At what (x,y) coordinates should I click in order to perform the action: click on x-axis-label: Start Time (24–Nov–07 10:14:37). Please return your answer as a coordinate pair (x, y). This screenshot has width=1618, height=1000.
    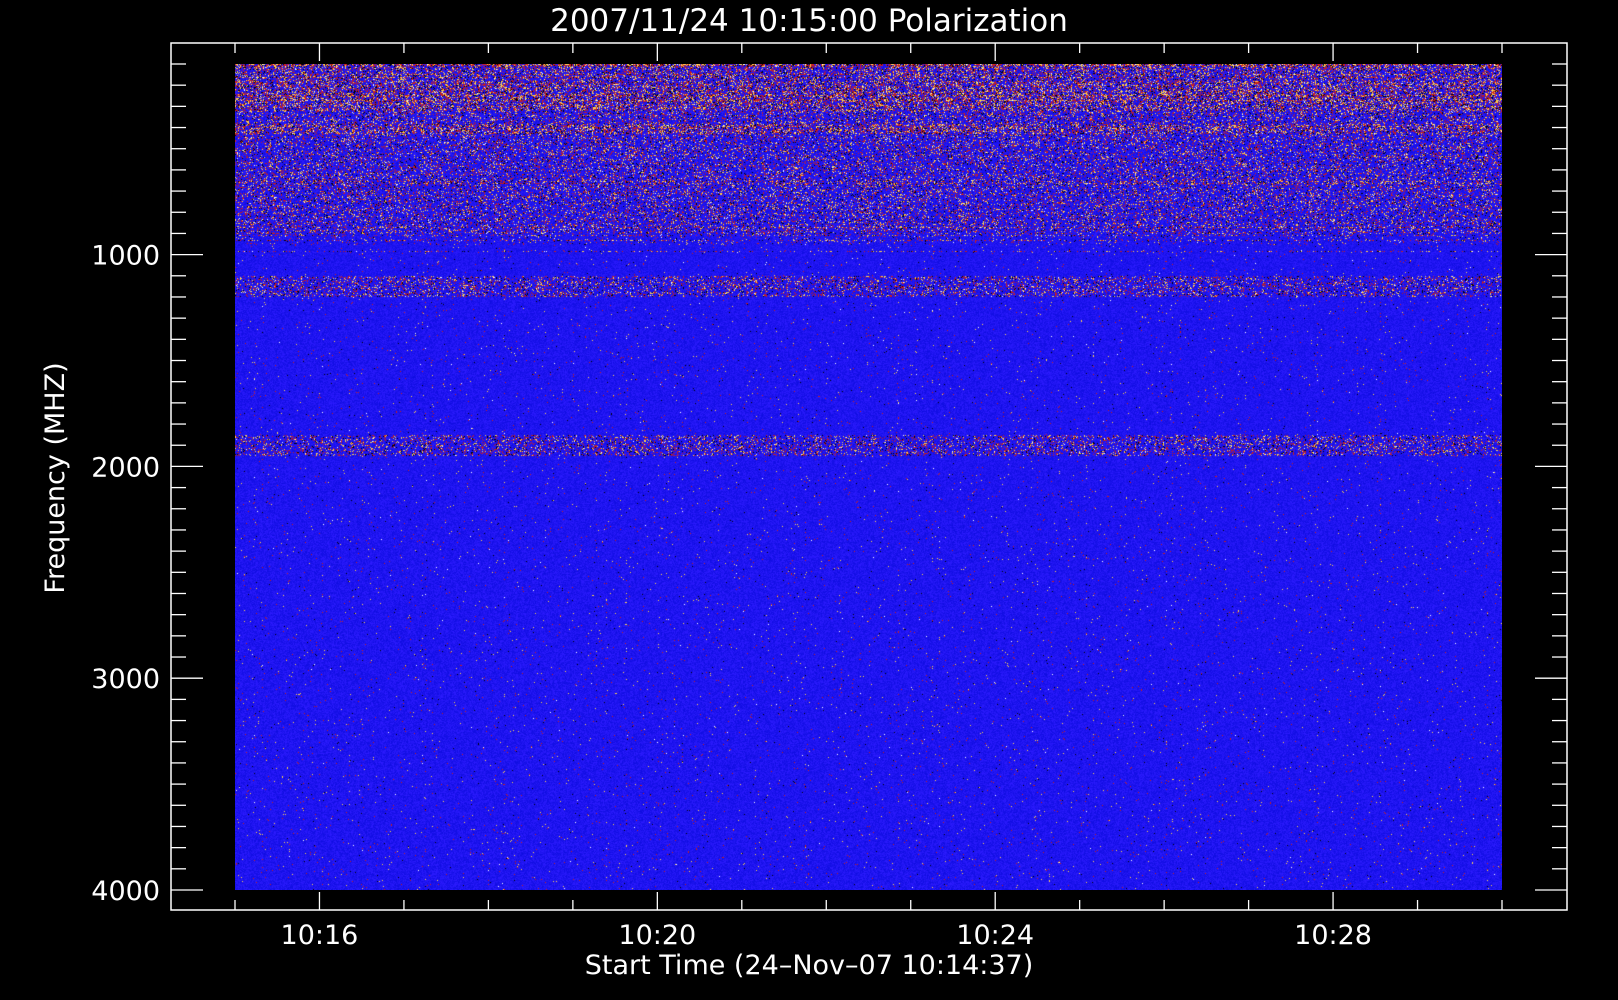
    Looking at the image, I should click on (809, 965).